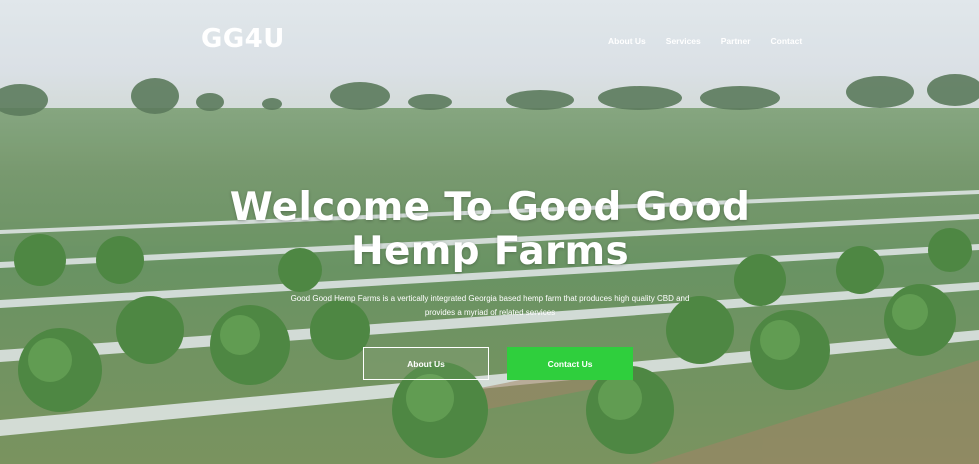 This screenshot has height=464, width=979. I want to click on nav-partner: Partner, so click(736, 41).